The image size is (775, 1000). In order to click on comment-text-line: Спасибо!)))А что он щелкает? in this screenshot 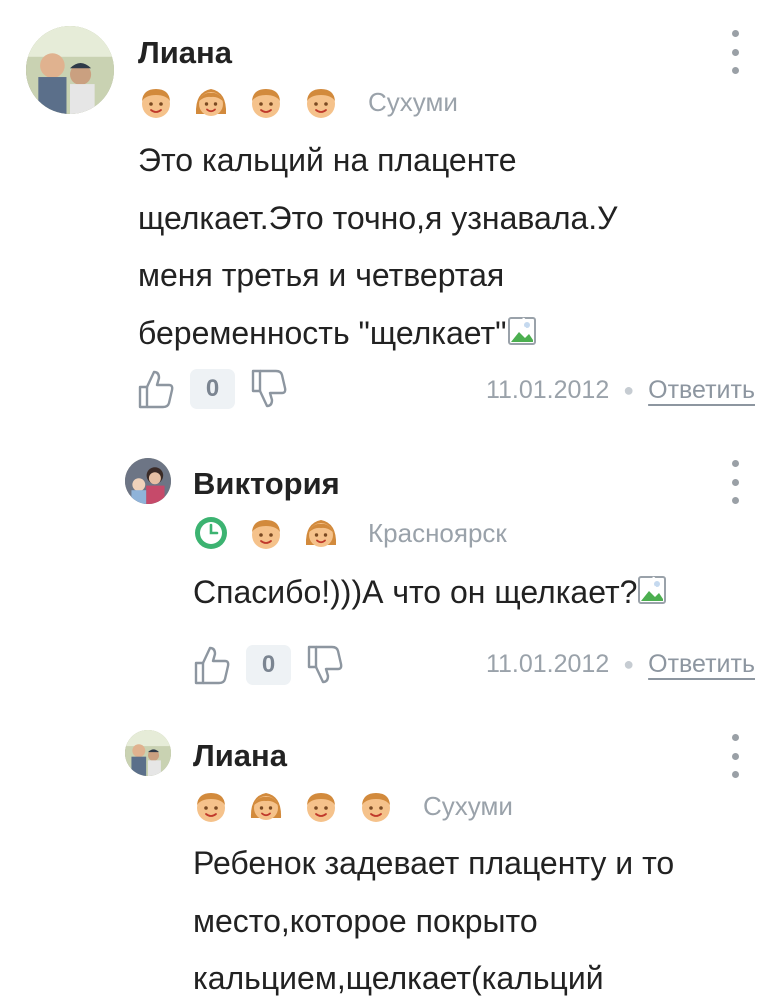, I will do `click(430, 593)`.